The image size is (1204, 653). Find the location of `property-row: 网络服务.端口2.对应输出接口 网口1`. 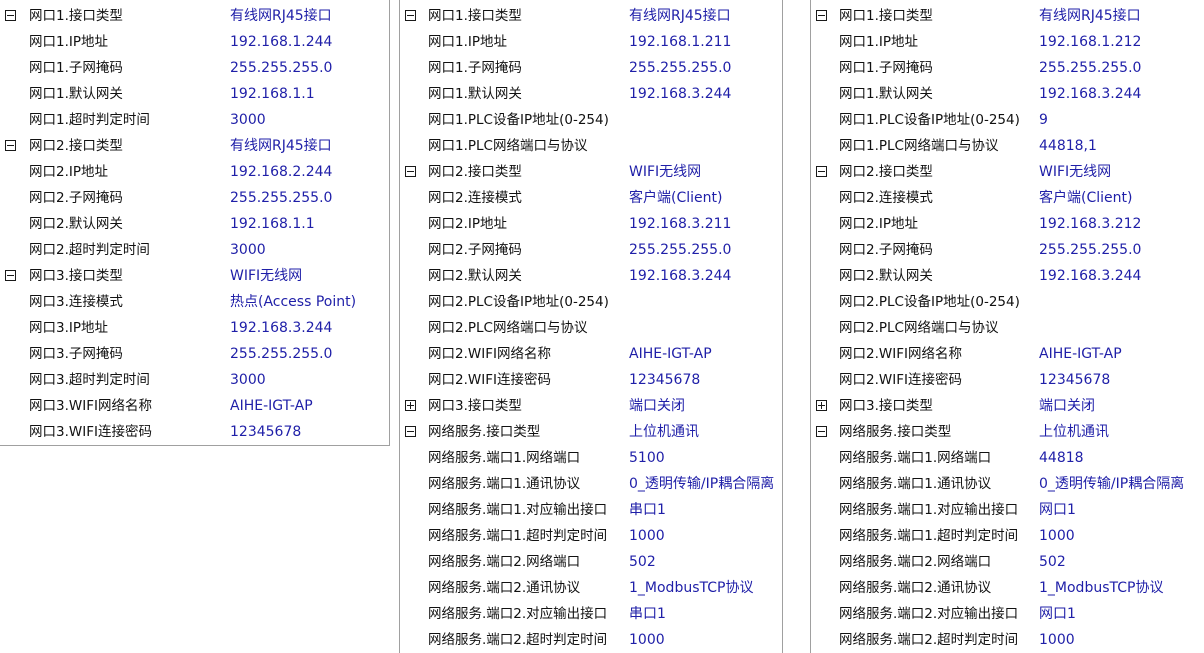

property-row: 网络服务.端口2.对应输出接口 网口1 is located at coordinates (1007, 615).